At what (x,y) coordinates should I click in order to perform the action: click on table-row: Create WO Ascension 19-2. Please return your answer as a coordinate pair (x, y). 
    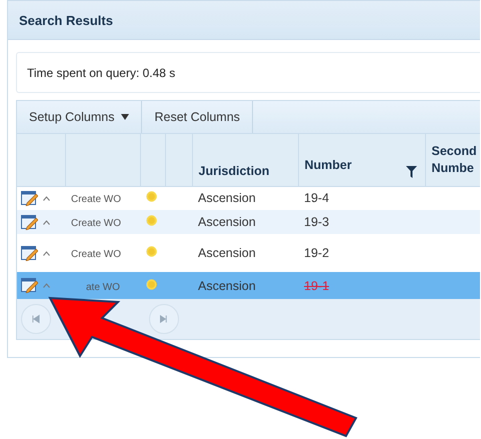
    Looking at the image, I should click on (248, 253).